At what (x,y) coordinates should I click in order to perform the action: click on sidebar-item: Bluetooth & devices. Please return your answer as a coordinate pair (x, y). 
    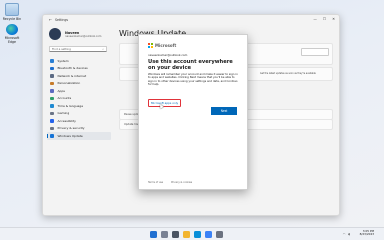
    Looking at the image, I should click on (79, 69).